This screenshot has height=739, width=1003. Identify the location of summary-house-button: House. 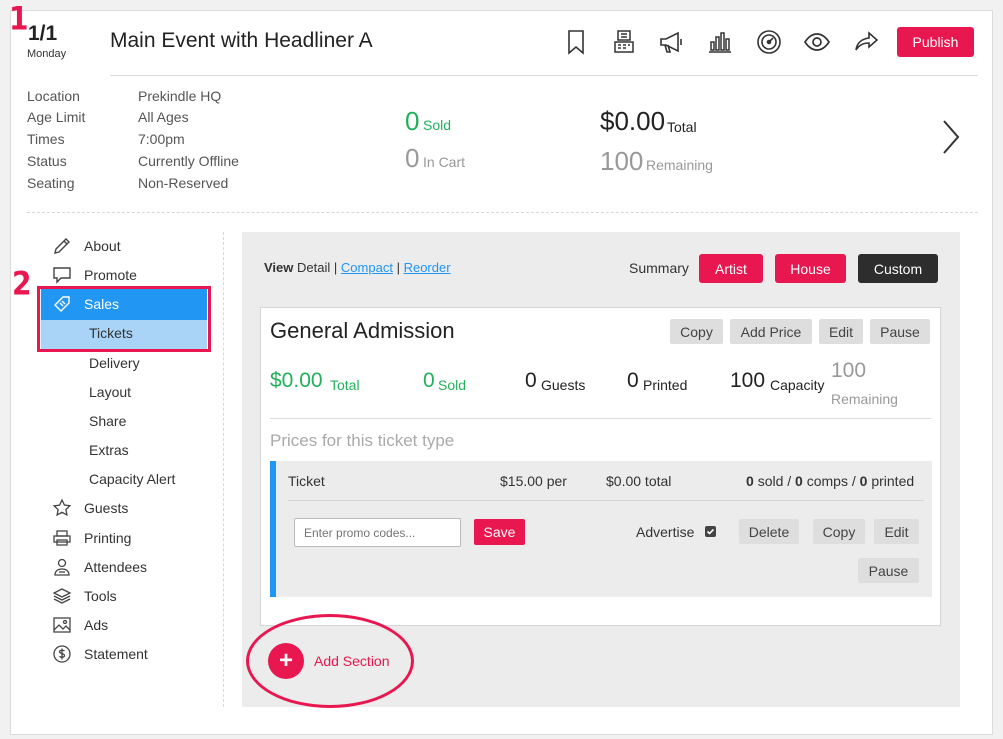
(810, 268).